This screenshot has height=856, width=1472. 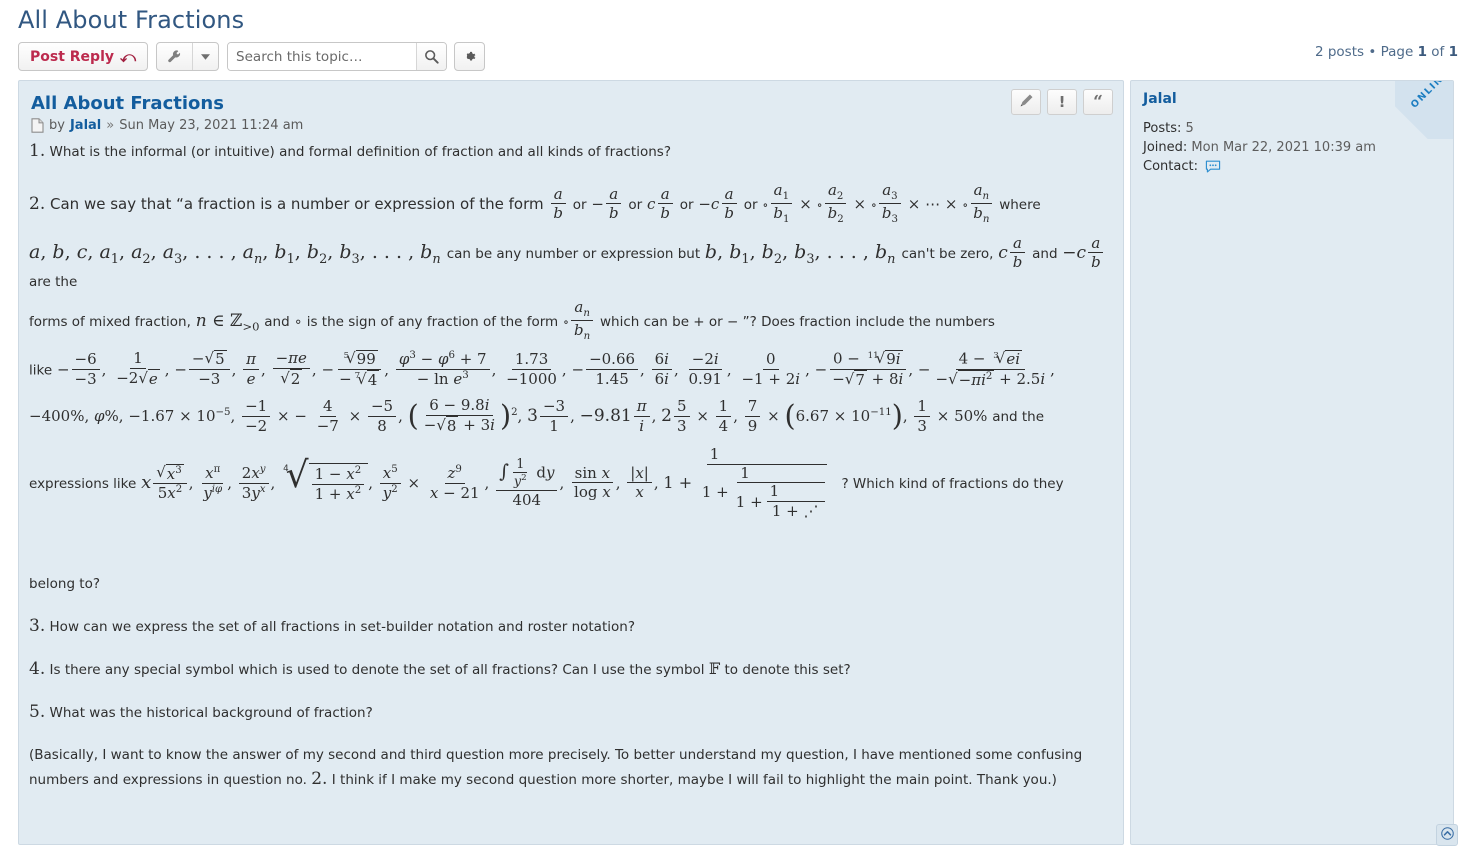 I want to click on scroll-to-top-button, so click(x=1447, y=835).